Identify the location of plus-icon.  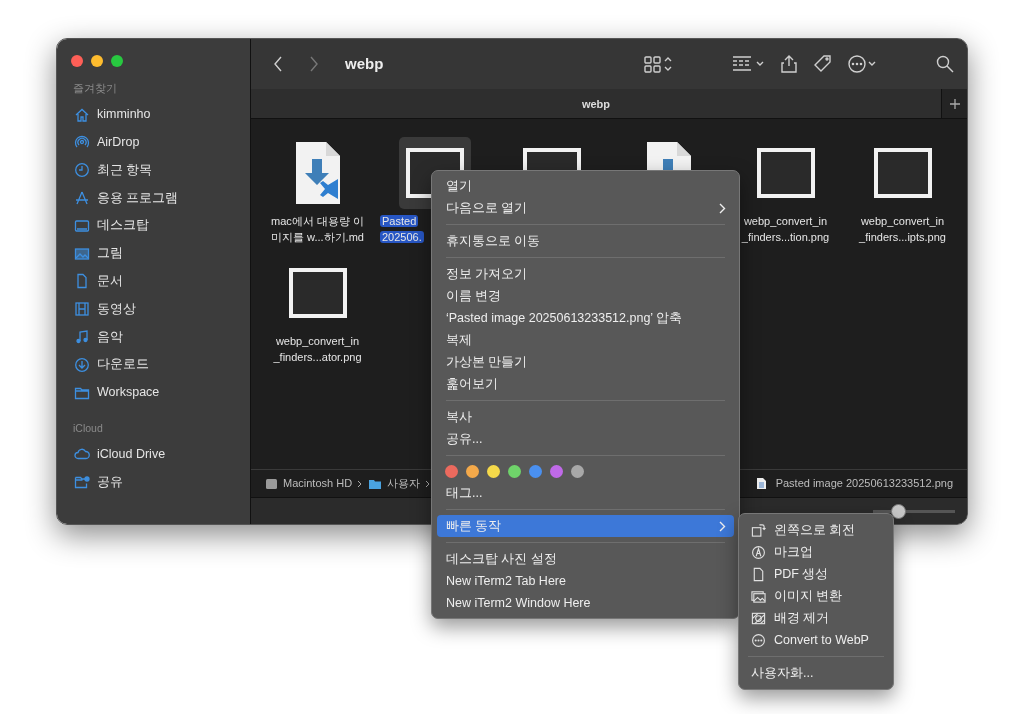
(954, 103).